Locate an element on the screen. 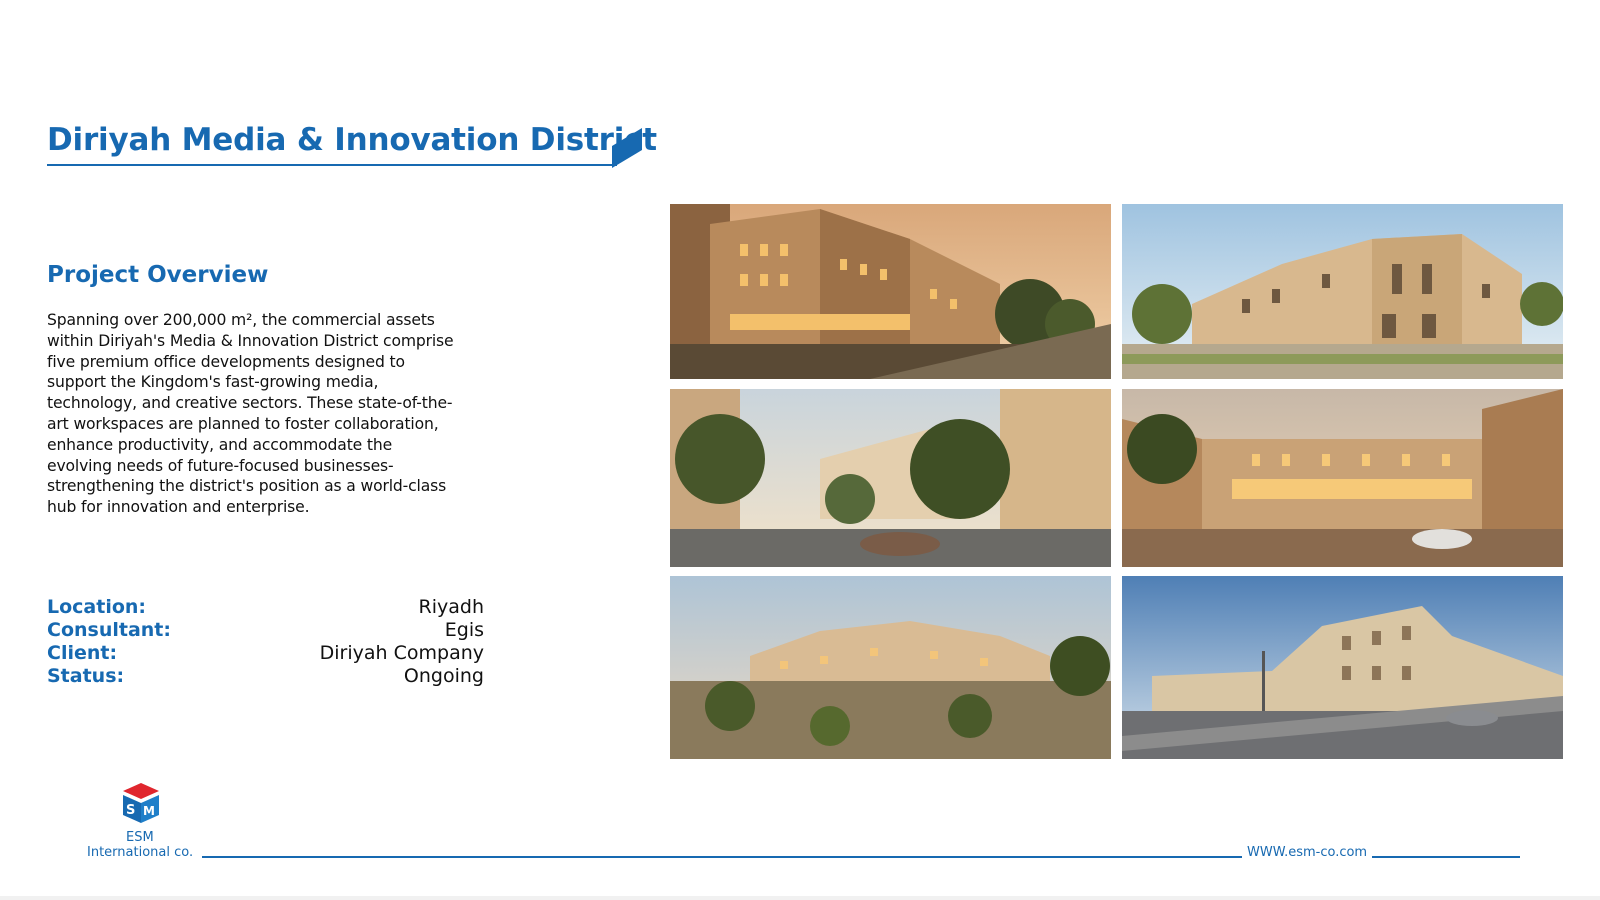 This screenshot has width=1600, height=900. detail-row-status: Status: Ongoing is located at coordinates (265, 676).